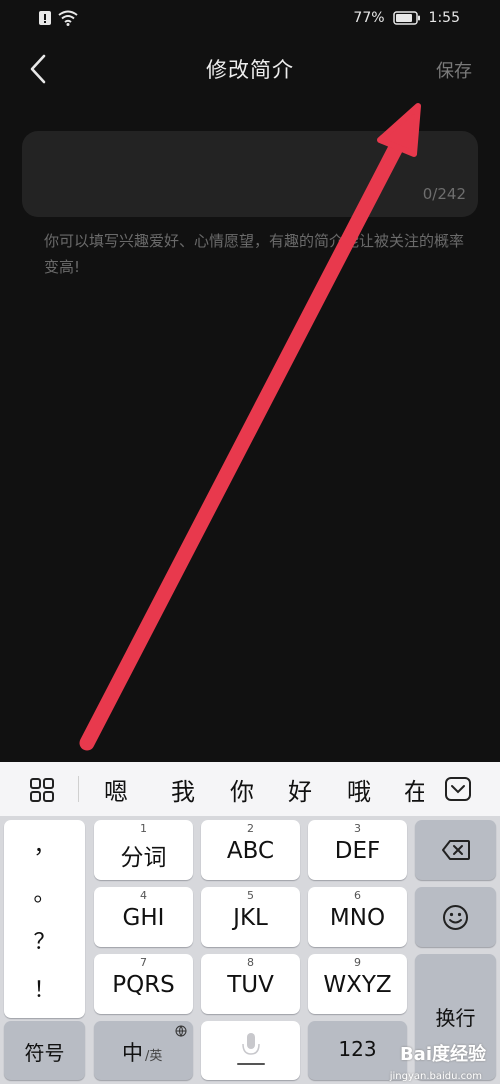 This screenshot has width=500, height=1084. I want to click on battery-icon, so click(406, 18).